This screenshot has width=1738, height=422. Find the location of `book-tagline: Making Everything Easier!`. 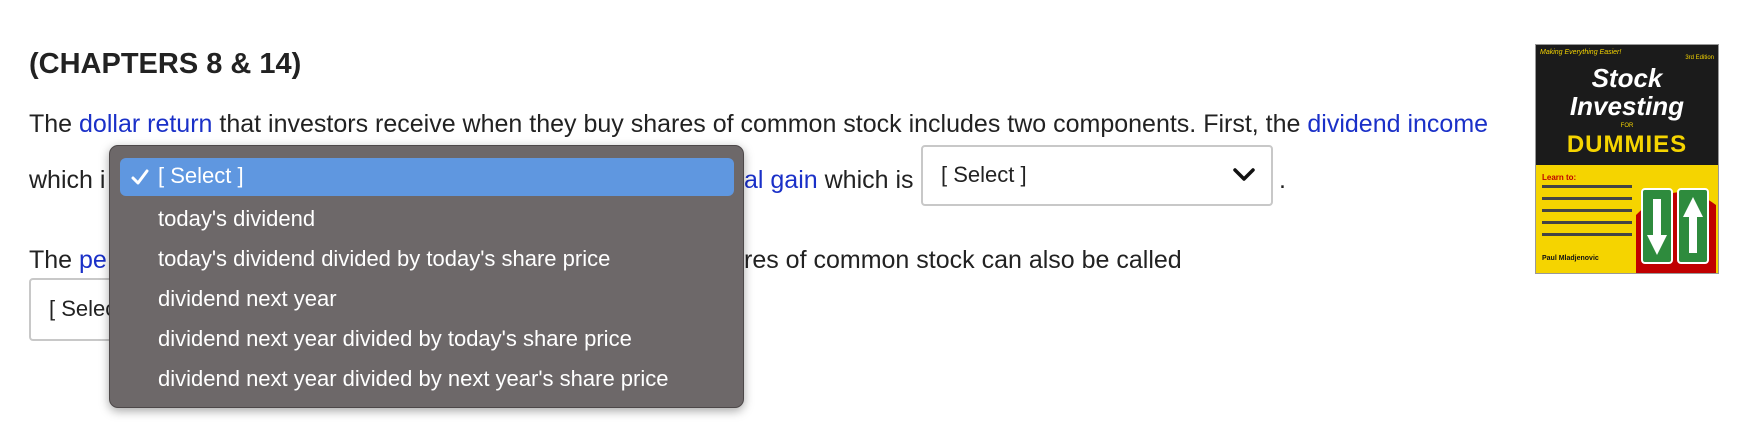

book-tagline: Making Everything Easier! is located at coordinates (1581, 52).